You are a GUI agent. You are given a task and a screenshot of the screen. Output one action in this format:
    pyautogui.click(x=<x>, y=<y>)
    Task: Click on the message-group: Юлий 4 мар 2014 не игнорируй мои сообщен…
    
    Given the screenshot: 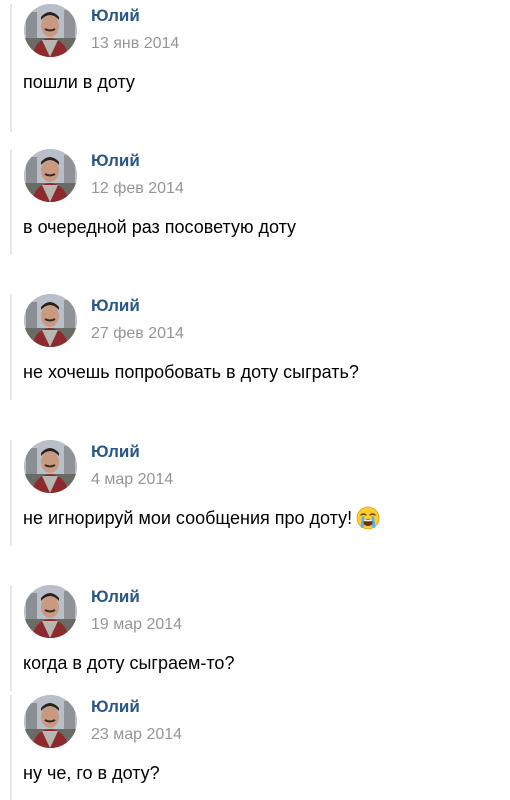 What is the action you would take?
    pyautogui.click(x=255, y=494)
    